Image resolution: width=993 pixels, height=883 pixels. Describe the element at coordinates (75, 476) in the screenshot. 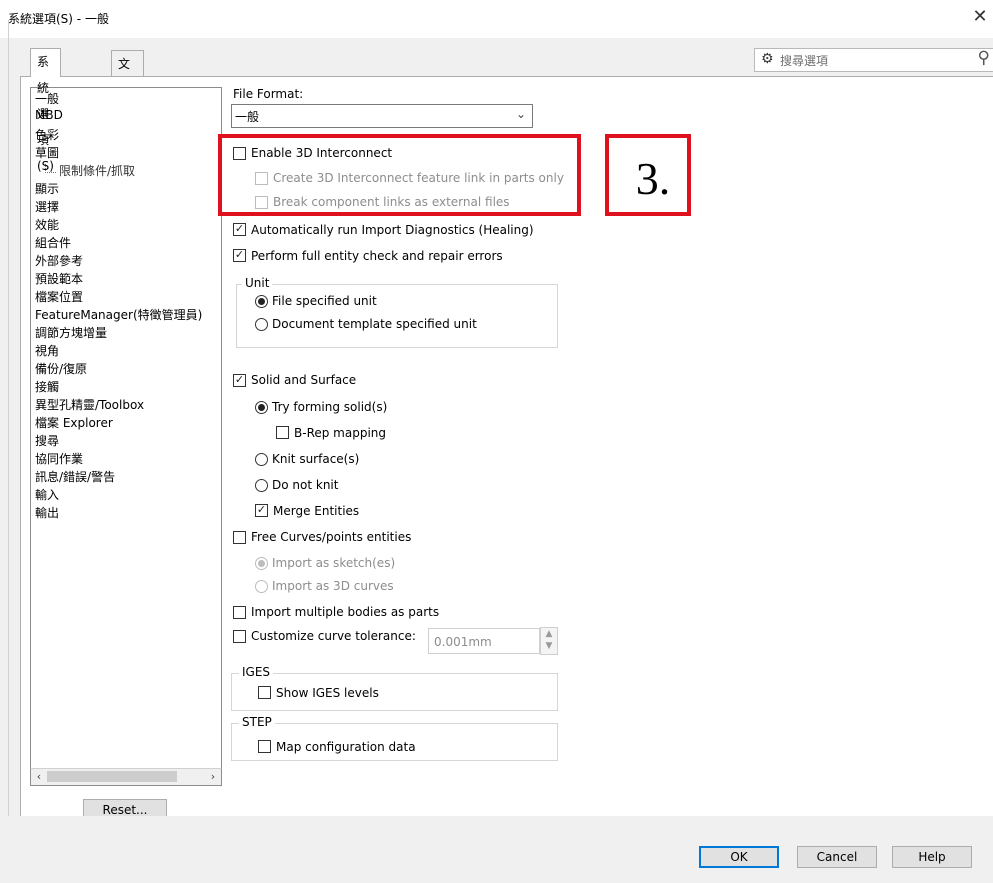

I see `tree-item-messages-errors-warnings: 訊息/錯誤/警告` at that location.